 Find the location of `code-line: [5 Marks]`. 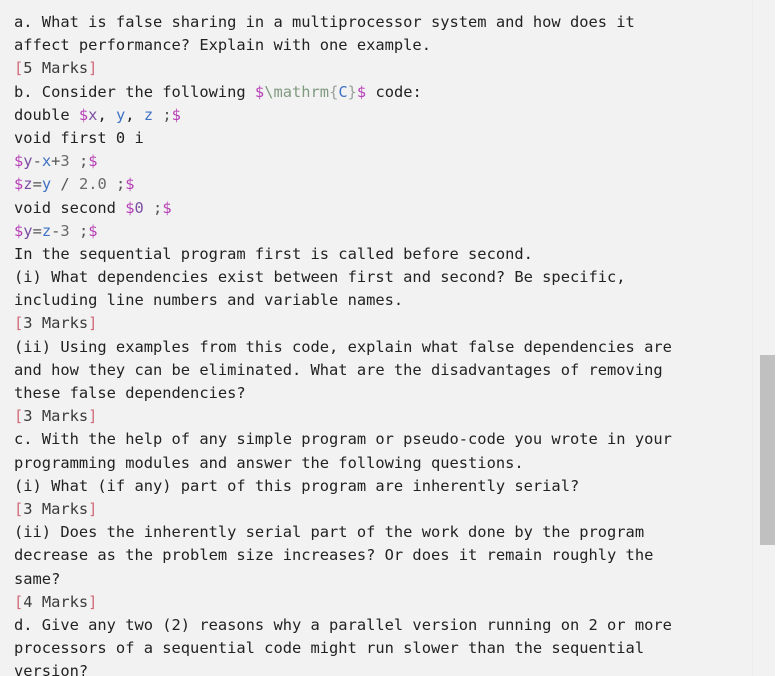

code-line: [5 Marks] is located at coordinates (383, 68).